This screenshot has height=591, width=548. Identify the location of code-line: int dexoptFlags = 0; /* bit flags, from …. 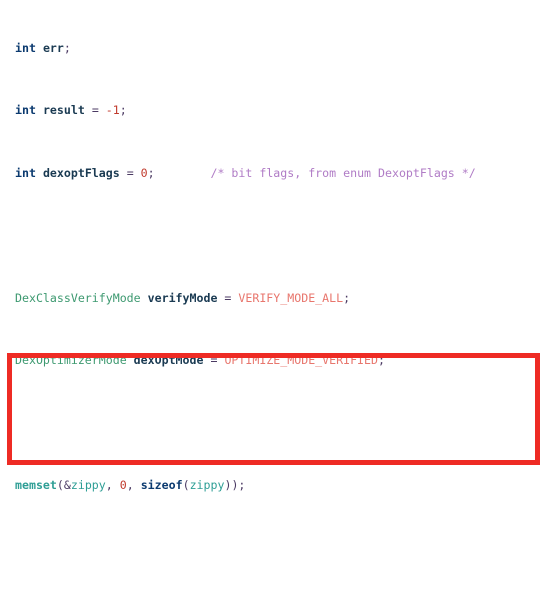
(245, 172).